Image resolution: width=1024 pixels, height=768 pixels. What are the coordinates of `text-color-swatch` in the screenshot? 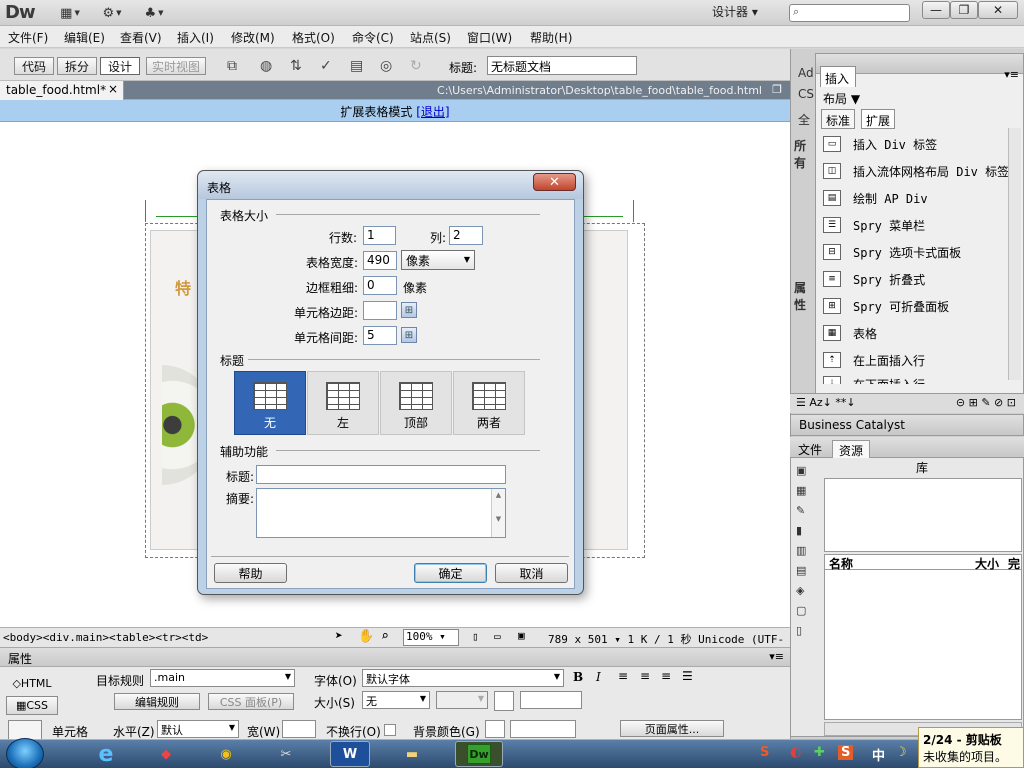 It's located at (504, 701).